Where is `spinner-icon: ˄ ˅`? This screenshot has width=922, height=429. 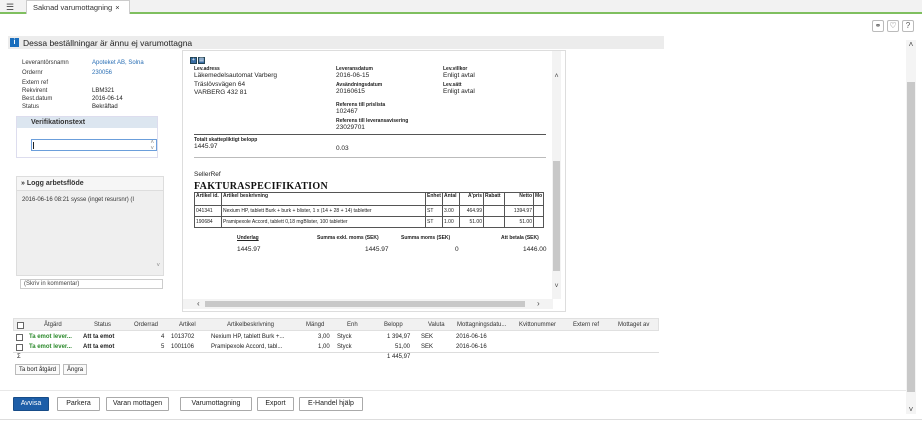 spinner-icon: ˄ ˅ is located at coordinates (152, 146).